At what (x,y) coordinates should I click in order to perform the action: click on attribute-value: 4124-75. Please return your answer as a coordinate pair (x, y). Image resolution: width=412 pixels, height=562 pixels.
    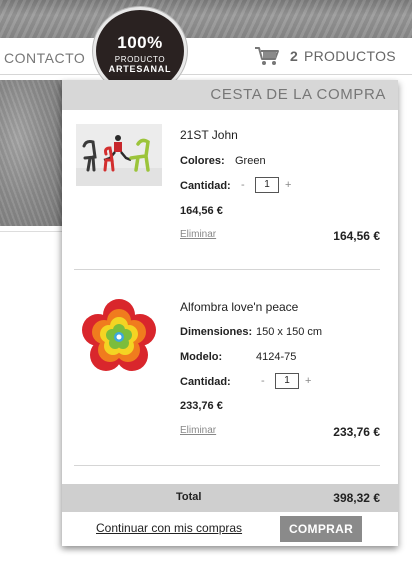
    Looking at the image, I should click on (276, 357).